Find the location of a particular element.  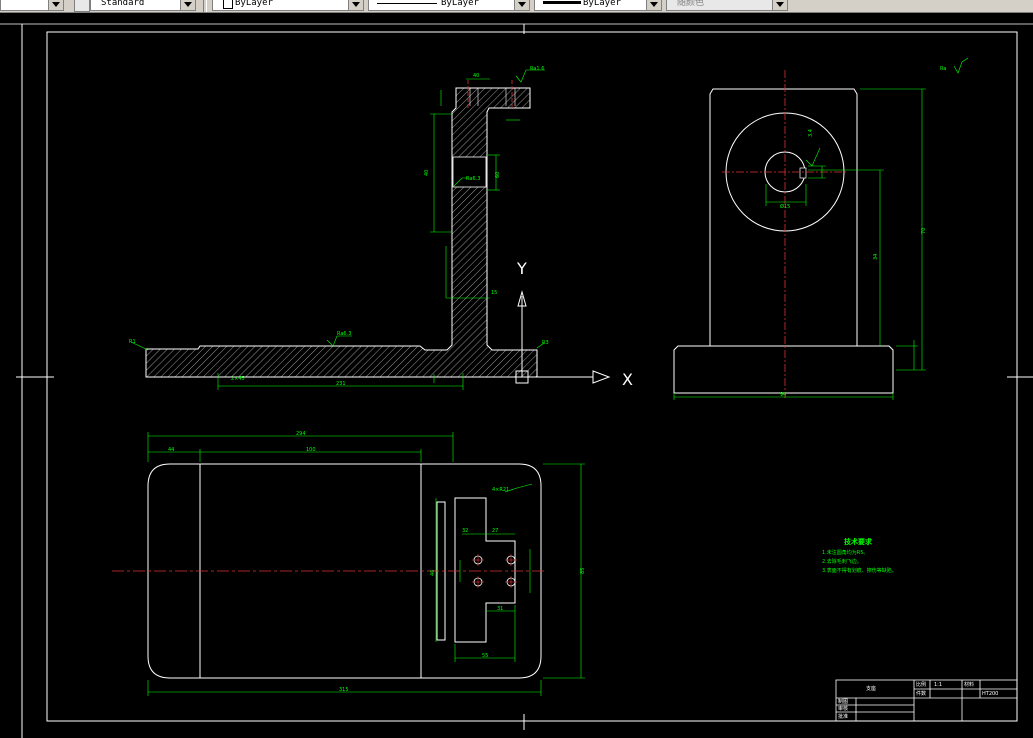

part-name: 支座 is located at coordinates (871, 688).